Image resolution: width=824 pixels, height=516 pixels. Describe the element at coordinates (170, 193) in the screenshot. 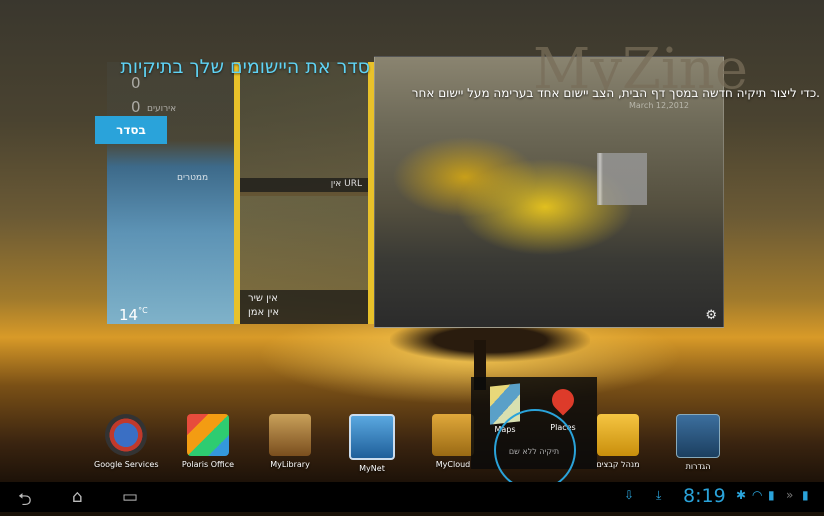

I see `weather-widget: 0 0 אירועים ממטרים 14°C` at that location.